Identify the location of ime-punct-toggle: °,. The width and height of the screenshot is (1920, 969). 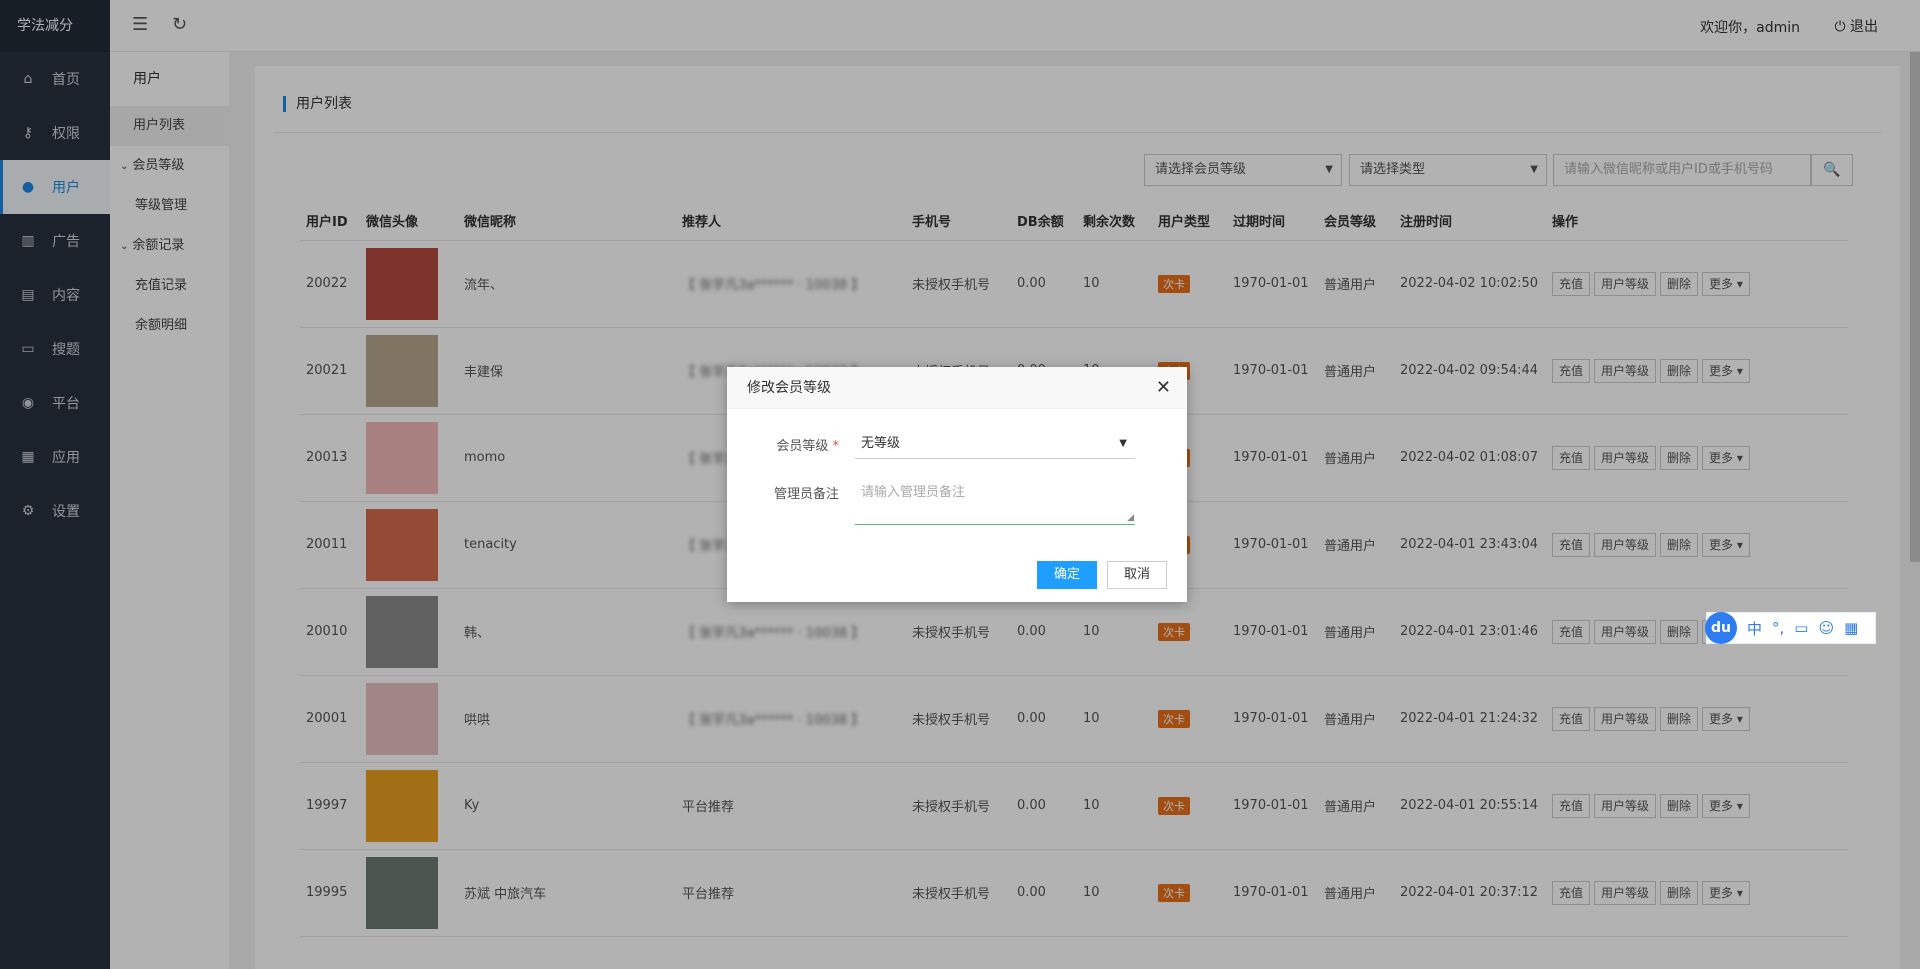
(1778, 628).